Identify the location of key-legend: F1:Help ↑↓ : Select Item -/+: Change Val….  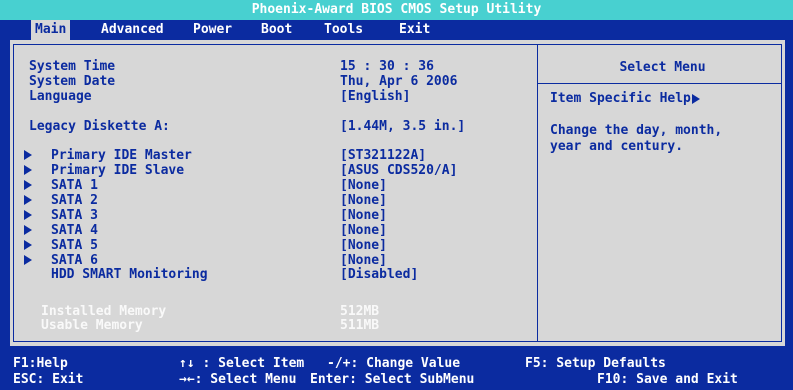
(396, 371).